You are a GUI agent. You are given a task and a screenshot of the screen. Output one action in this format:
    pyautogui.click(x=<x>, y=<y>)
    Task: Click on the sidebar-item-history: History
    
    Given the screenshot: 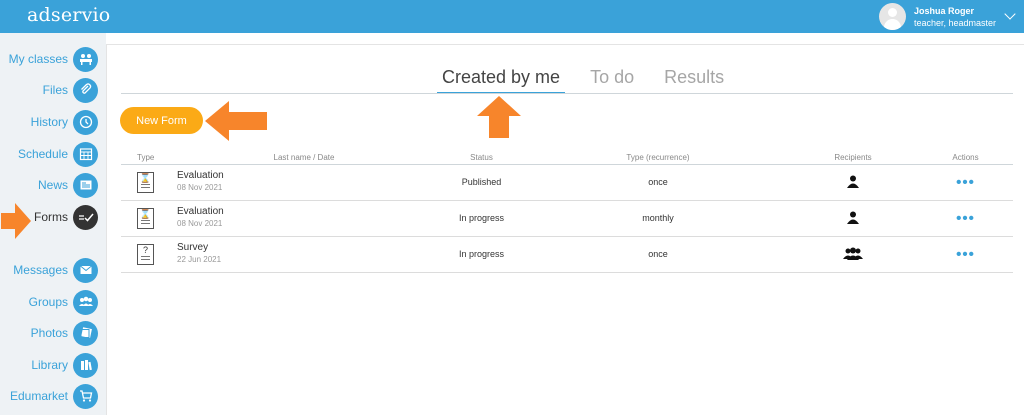 What is the action you would take?
    pyautogui.click(x=64, y=122)
    